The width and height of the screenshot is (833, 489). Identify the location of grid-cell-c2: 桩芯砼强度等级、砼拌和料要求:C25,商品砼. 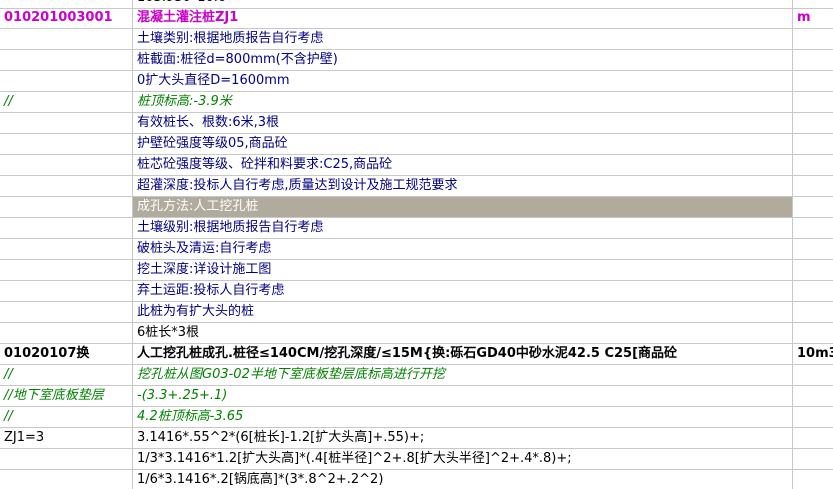
(463, 165).